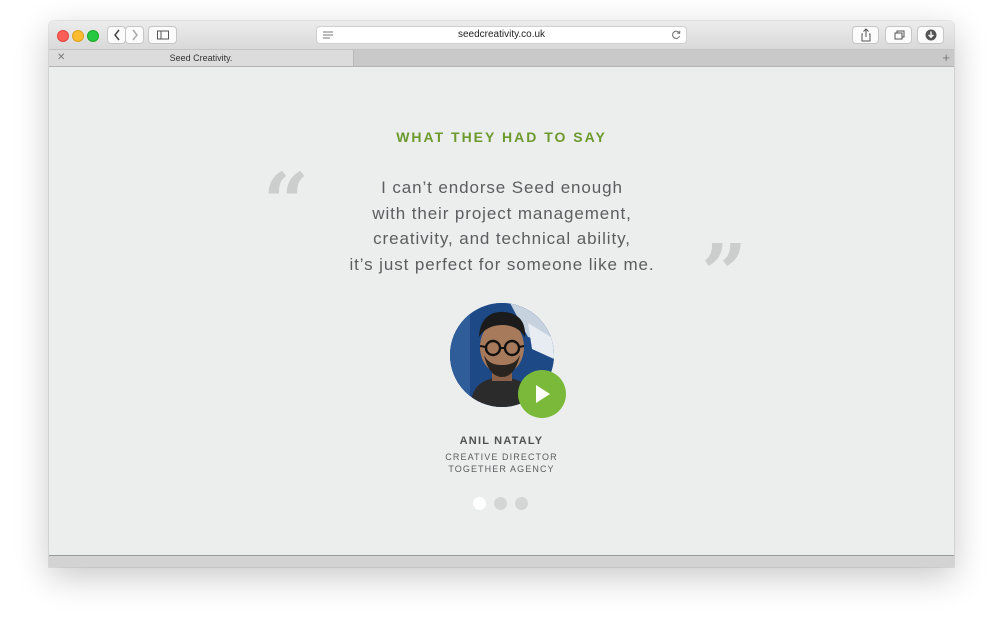  I want to click on downloads-button, so click(930, 35).